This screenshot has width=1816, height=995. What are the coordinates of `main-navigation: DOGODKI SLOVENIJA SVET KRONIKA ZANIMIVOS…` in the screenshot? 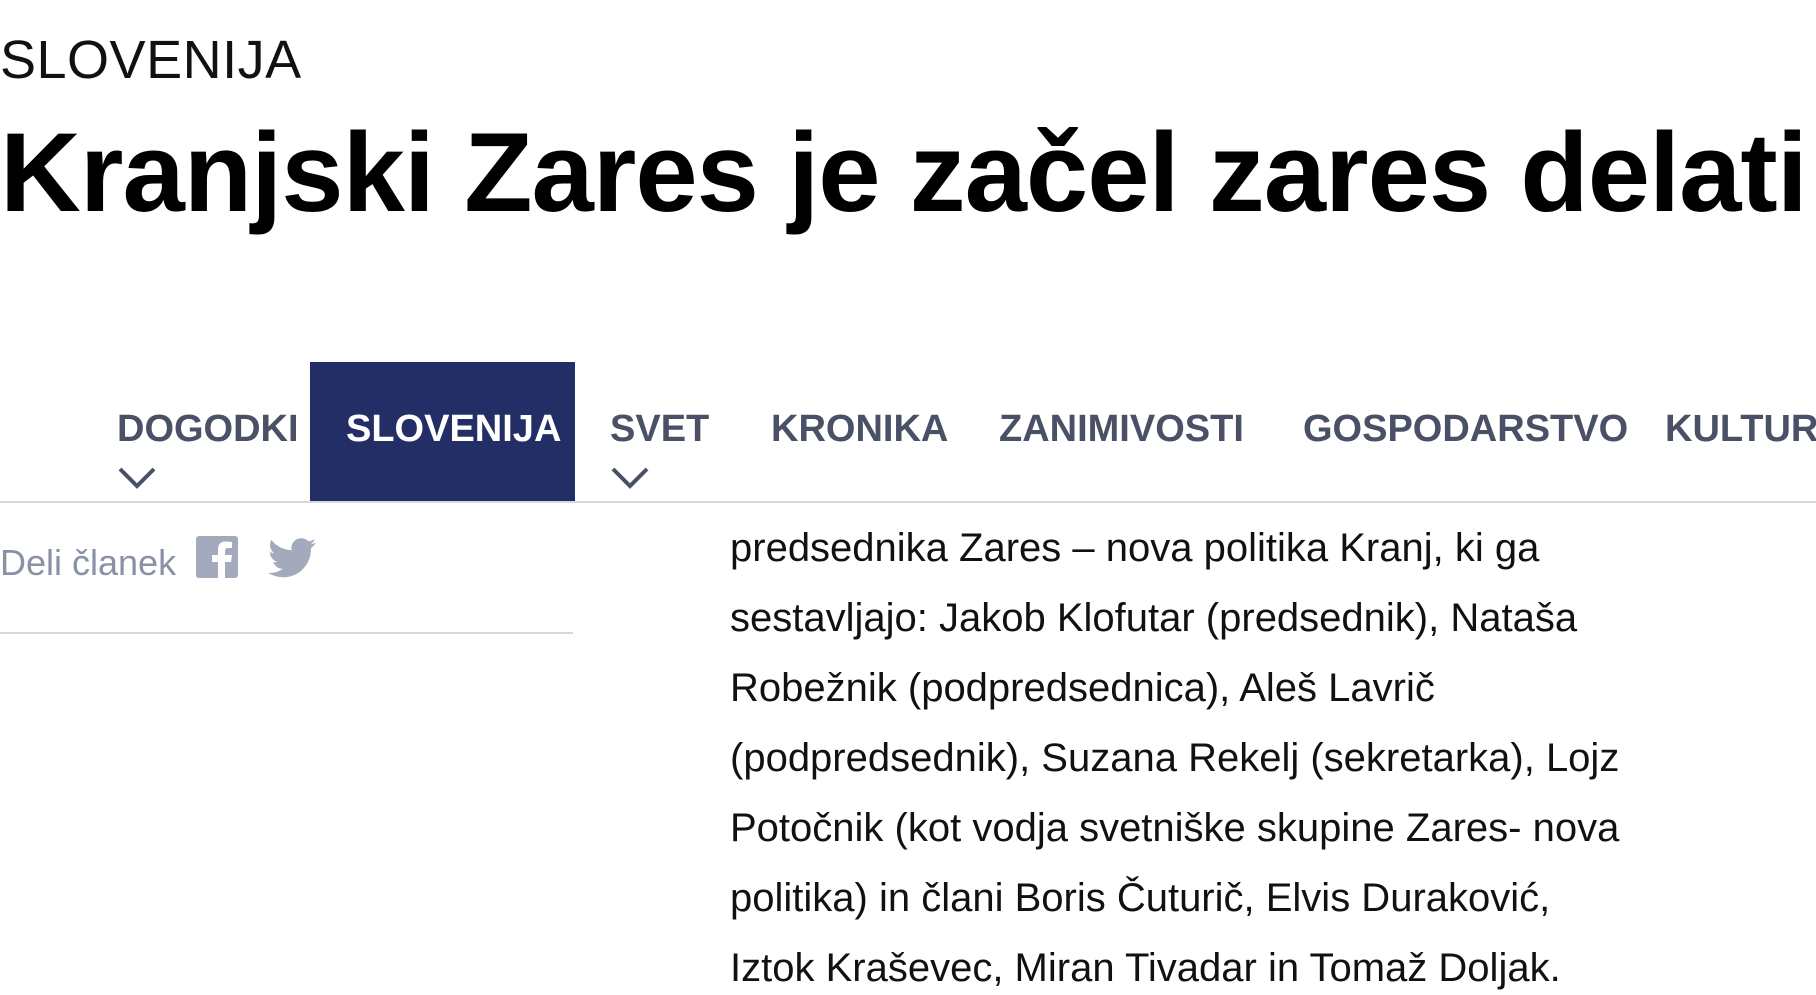 It's located at (908, 432).